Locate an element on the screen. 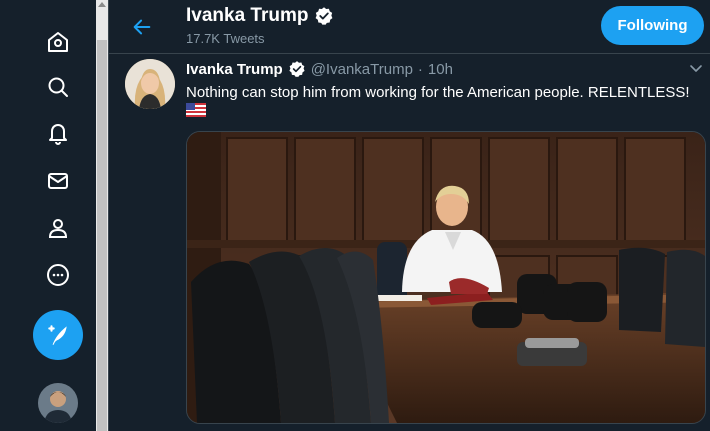  search-icon is located at coordinates (58, 87).